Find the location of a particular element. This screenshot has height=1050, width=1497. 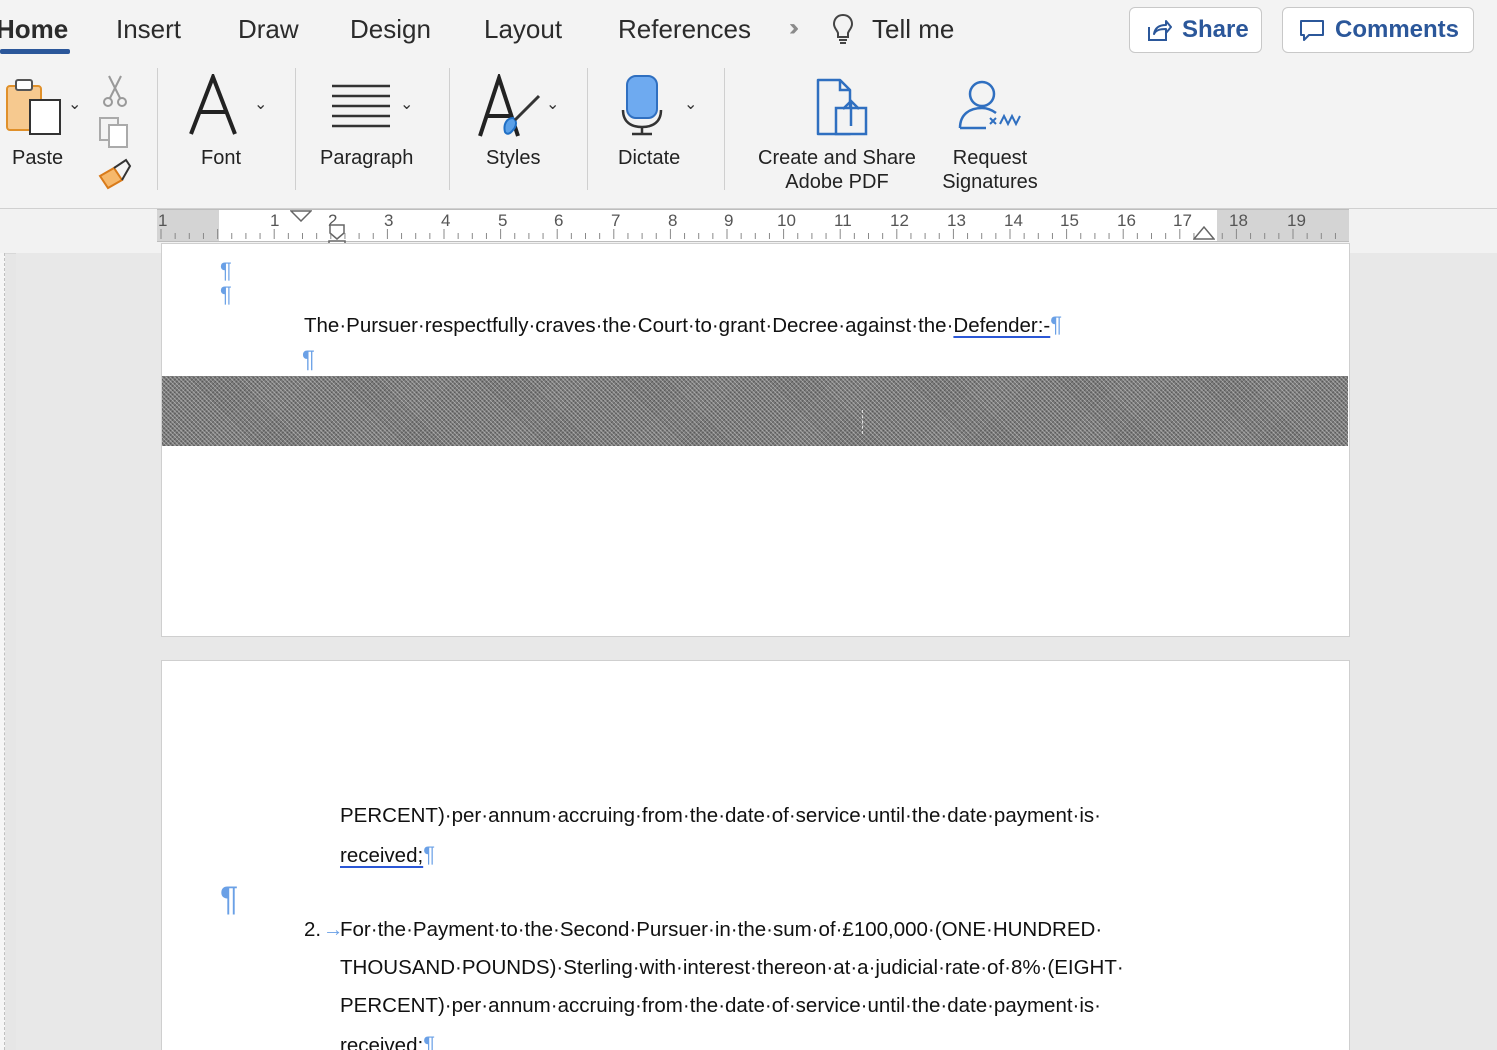

vertical-ruler is located at coordinates (2, 651).